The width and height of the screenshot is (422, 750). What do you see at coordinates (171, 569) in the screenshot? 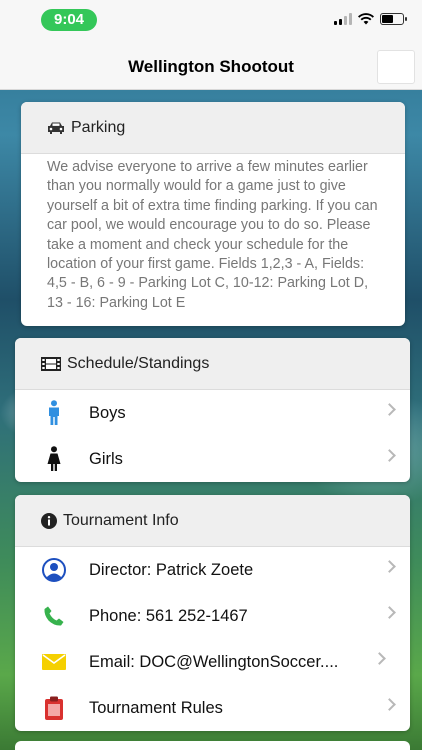
I see `director-label: Director: Patrick Zoete` at bounding box center [171, 569].